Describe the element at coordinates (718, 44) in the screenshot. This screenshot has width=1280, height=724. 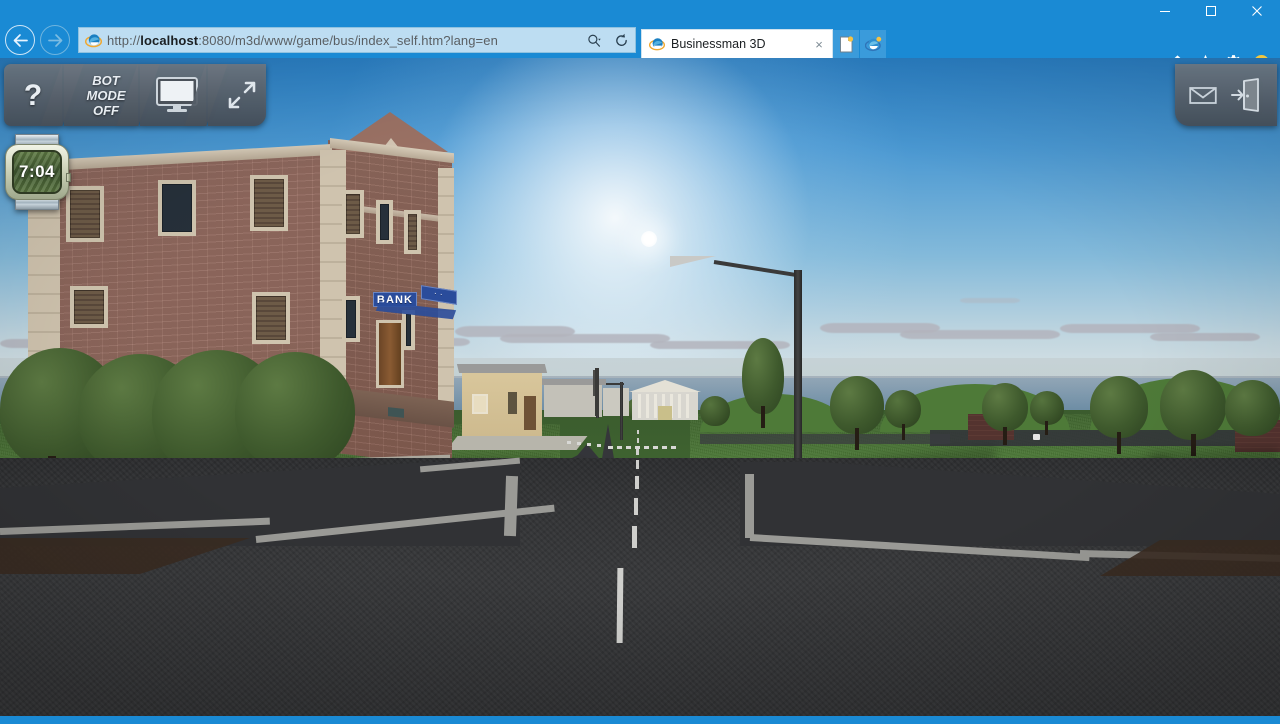
I see `tab-title: Businessman 3D` at that location.